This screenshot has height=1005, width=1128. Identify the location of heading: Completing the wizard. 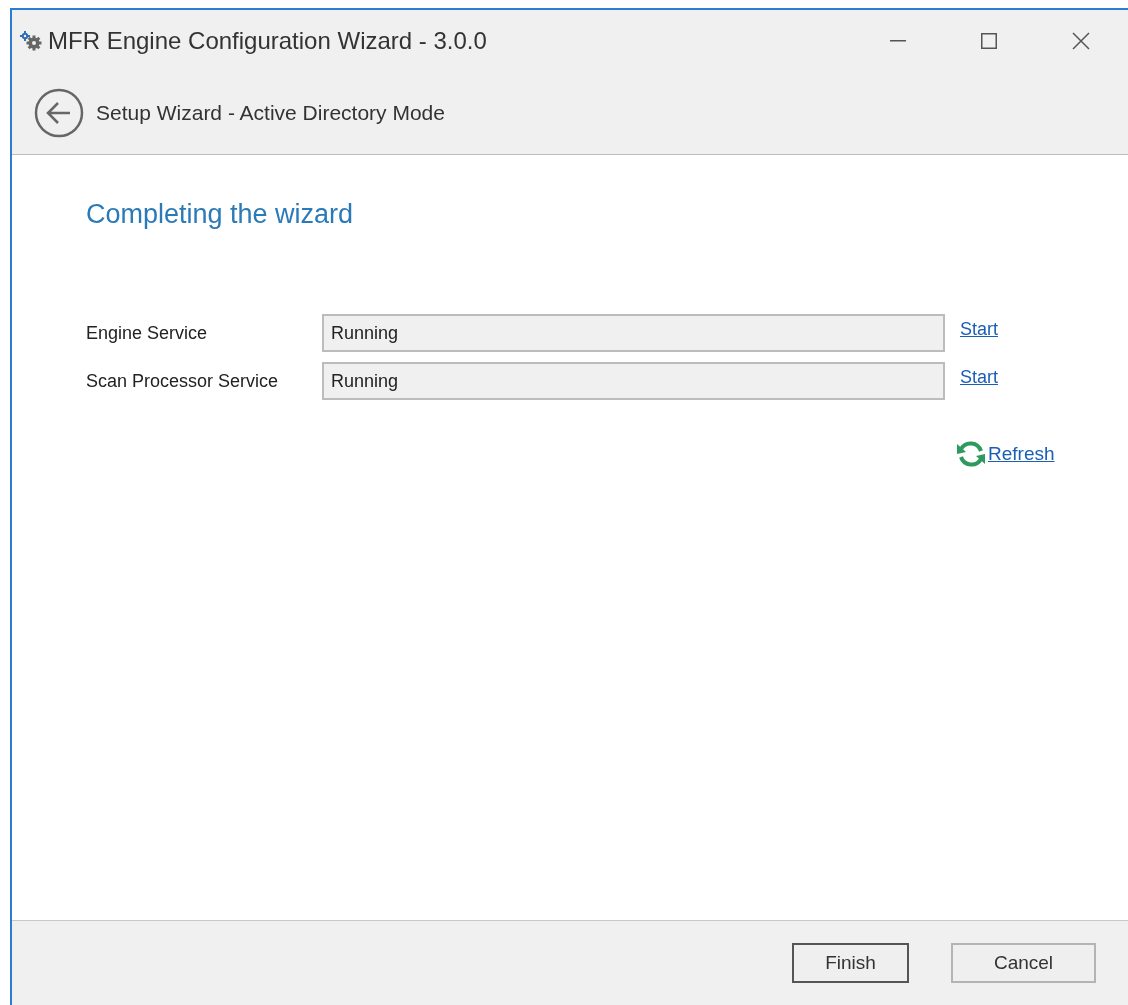
(220, 214).